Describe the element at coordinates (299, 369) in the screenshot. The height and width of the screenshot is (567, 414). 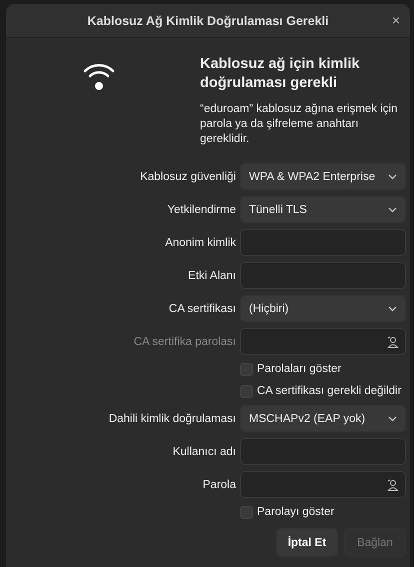
I see `checkbox-label: Parolaları göster` at that location.